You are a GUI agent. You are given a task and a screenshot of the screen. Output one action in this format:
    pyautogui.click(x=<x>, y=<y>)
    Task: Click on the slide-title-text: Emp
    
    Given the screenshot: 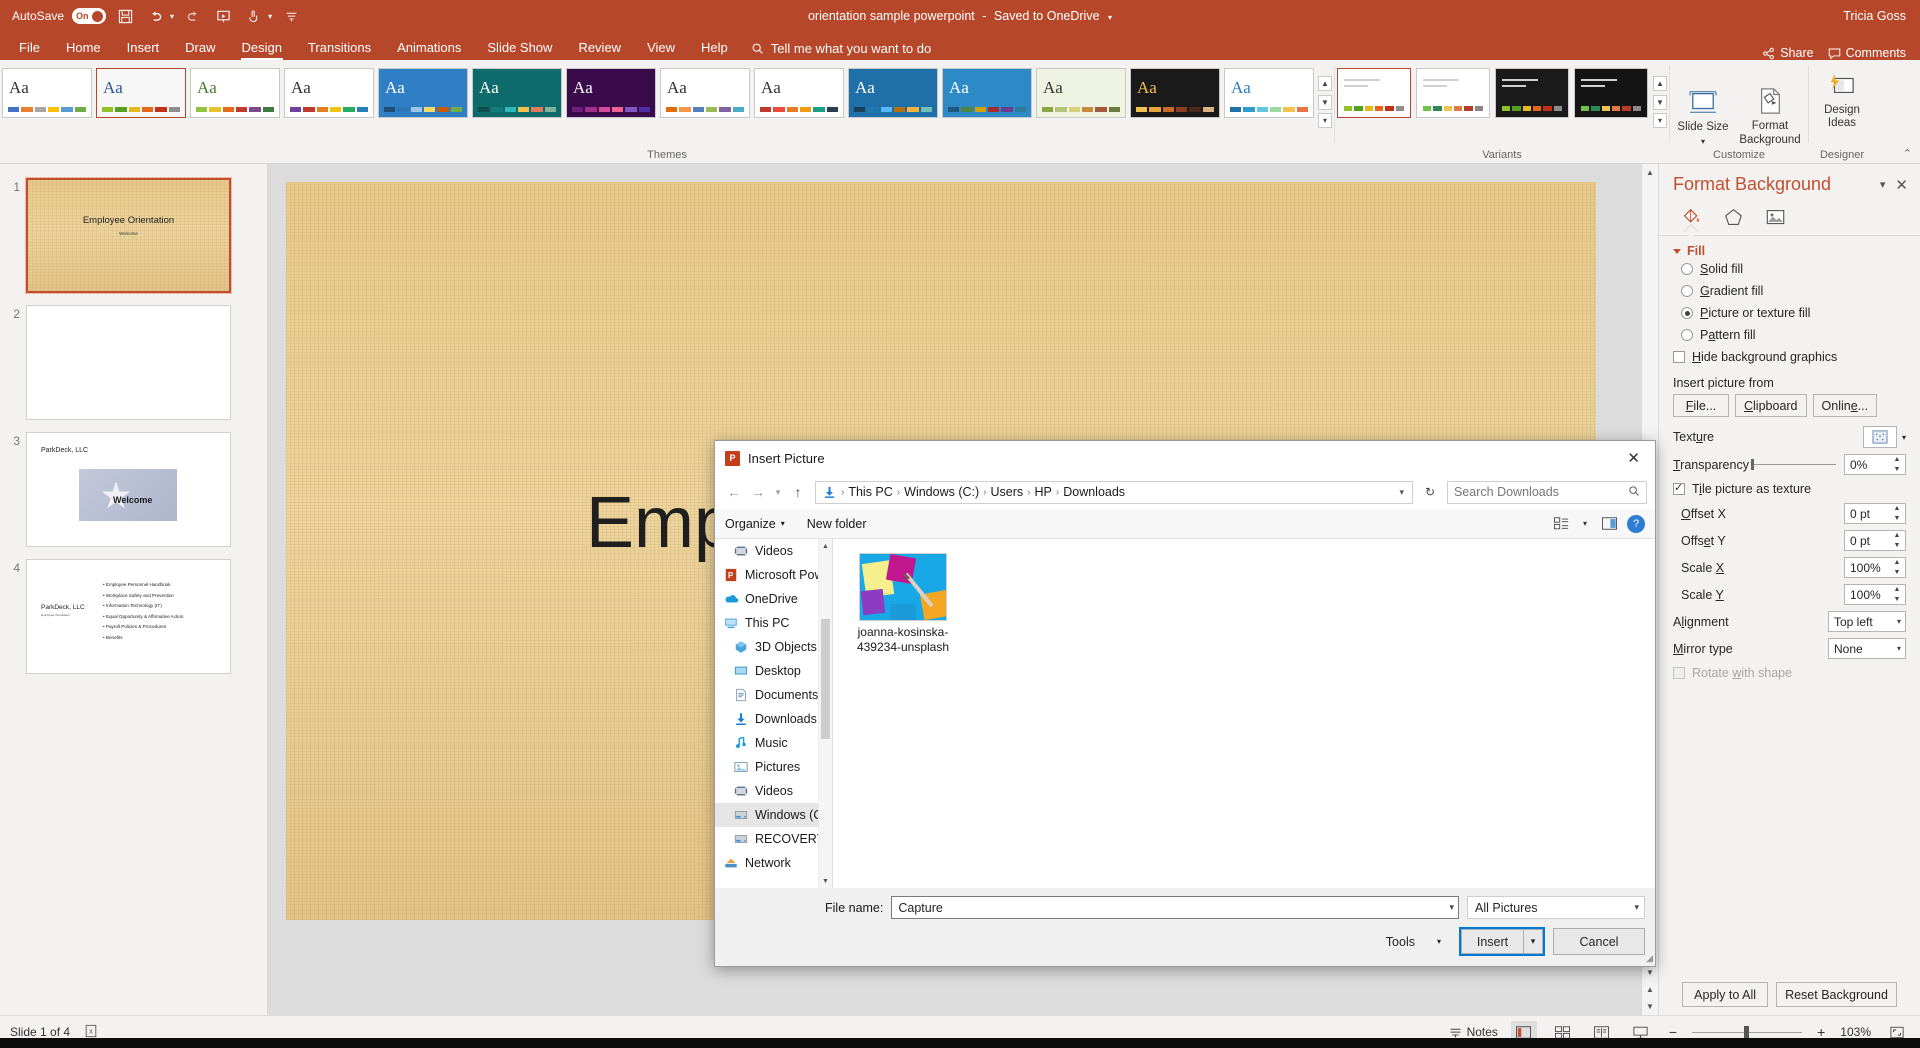 What is the action you would take?
    pyautogui.click(x=660, y=523)
    